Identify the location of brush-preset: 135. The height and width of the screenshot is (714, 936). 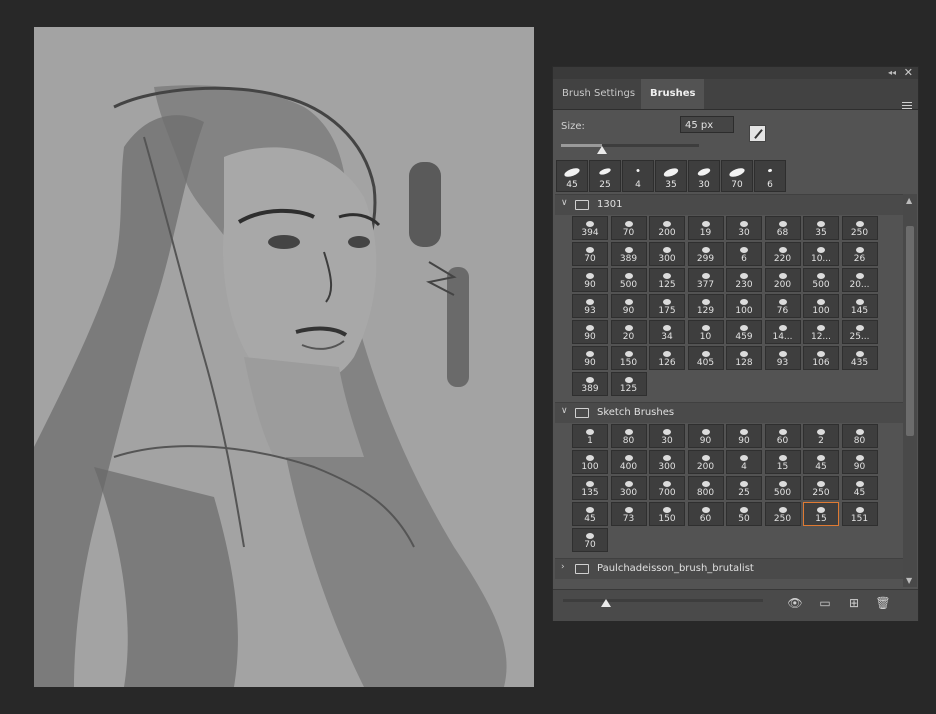
(590, 488).